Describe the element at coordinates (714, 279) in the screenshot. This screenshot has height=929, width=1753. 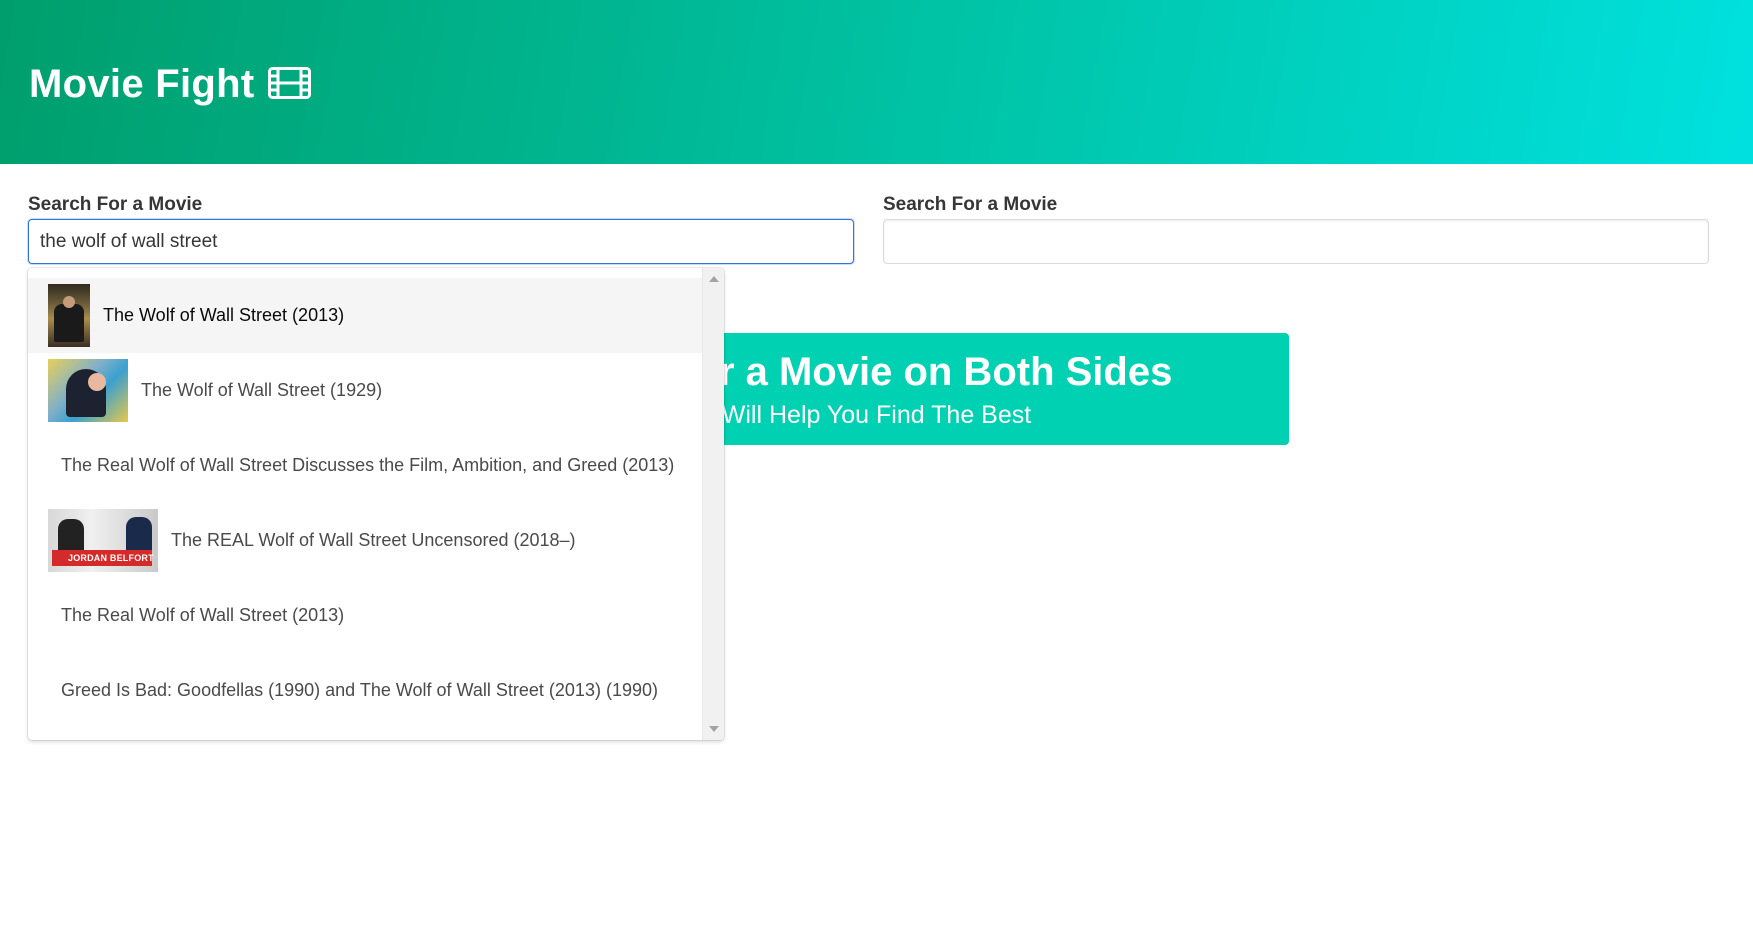
I see `scroll-up-arrow-icon` at that location.